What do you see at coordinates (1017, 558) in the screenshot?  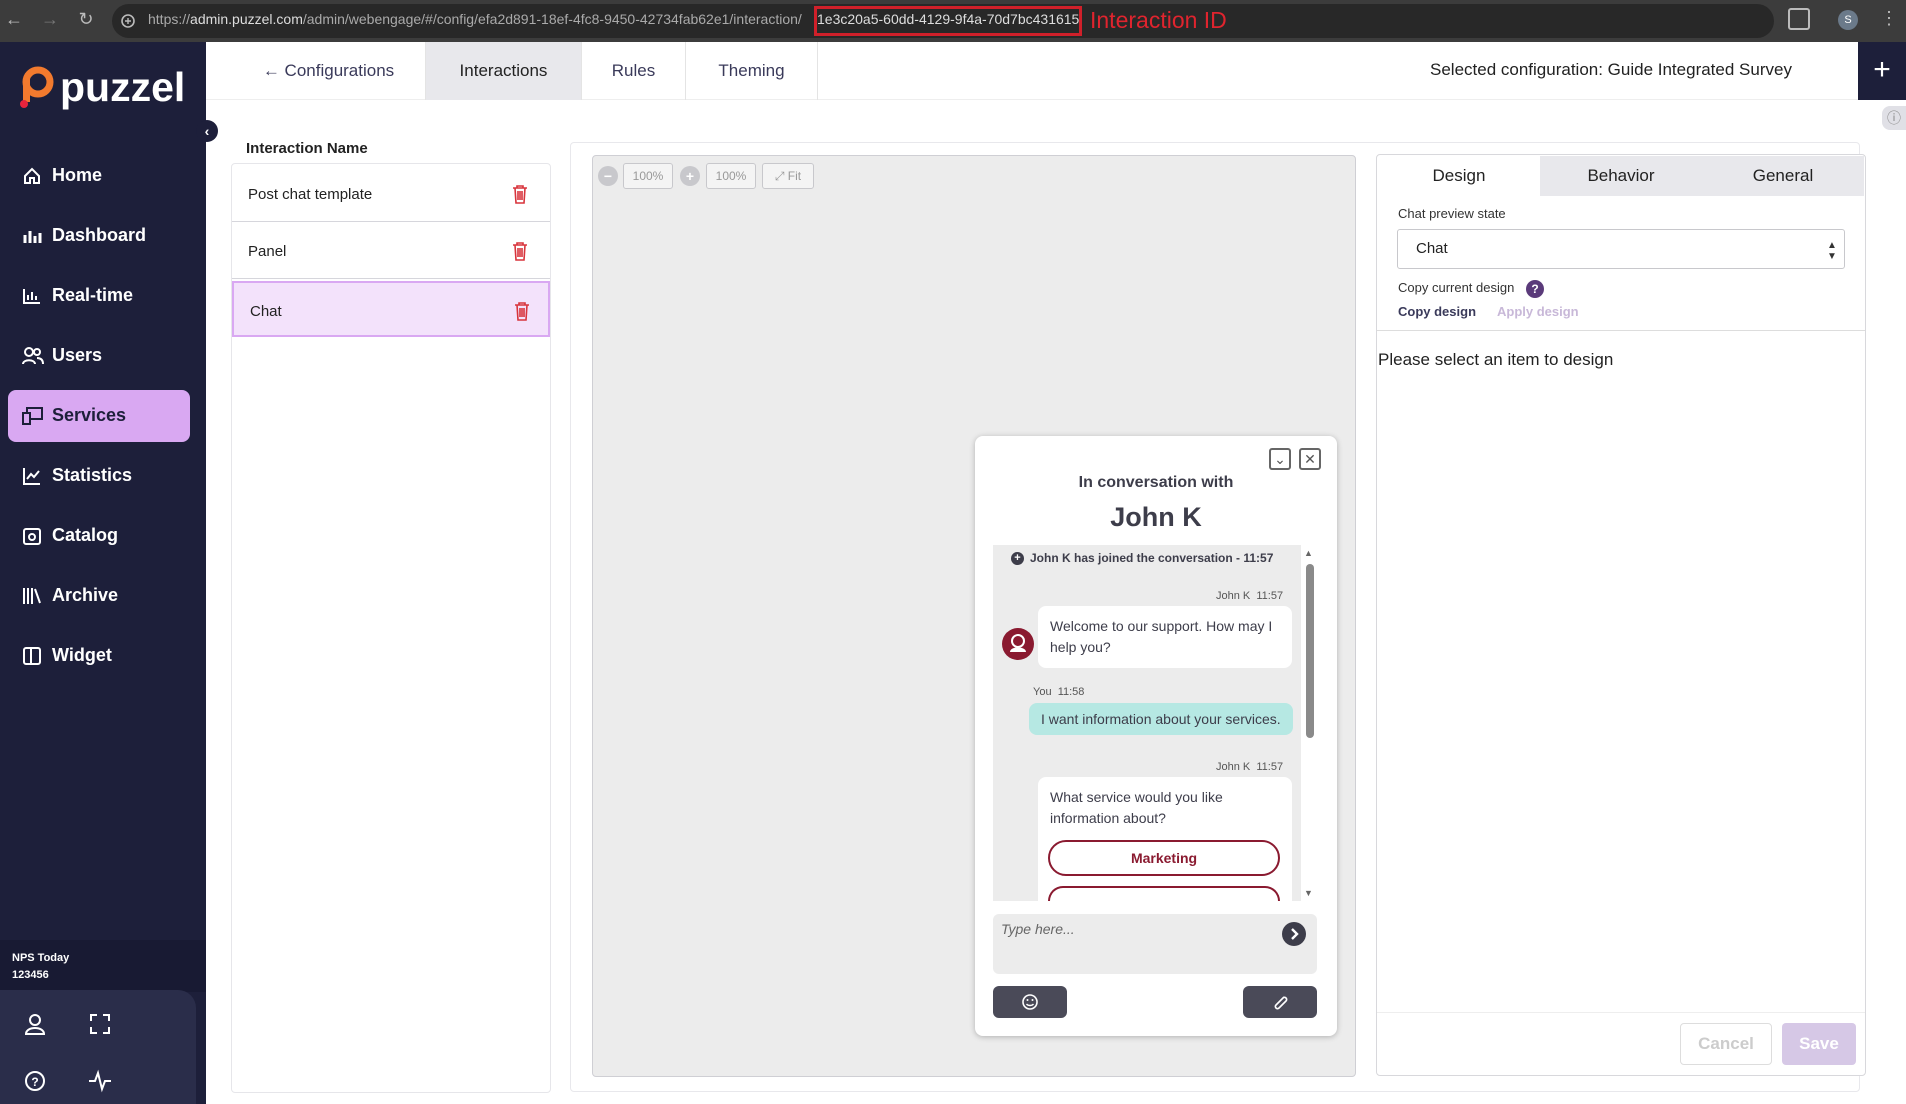 I see `plus-circle-icon: +` at bounding box center [1017, 558].